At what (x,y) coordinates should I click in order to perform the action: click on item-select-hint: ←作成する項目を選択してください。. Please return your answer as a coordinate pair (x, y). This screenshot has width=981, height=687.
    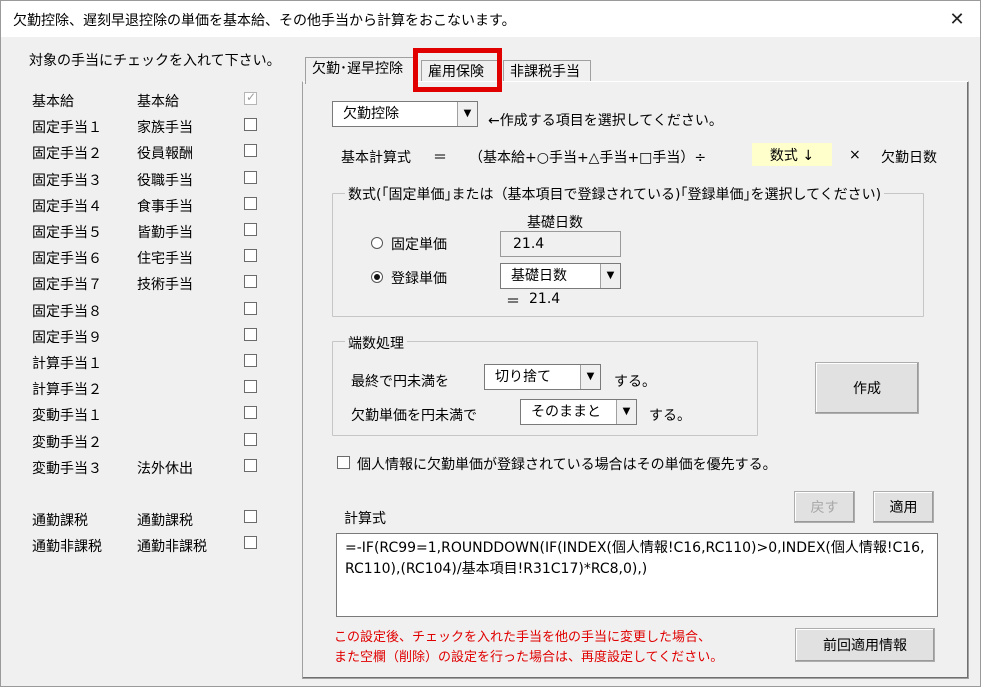
    Looking at the image, I should click on (605, 121).